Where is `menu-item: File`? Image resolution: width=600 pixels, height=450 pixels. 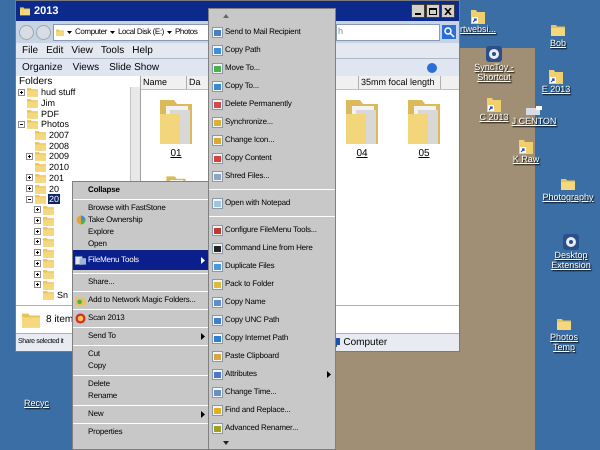 menu-item: File is located at coordinates (30, 50).